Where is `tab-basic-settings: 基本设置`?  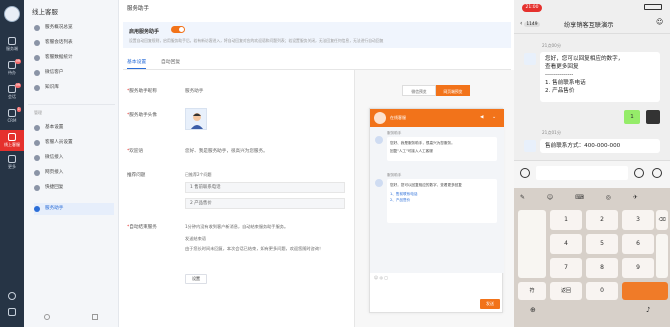
tab-basic-settings: 基本设置 is located at coordinates (137, 63).